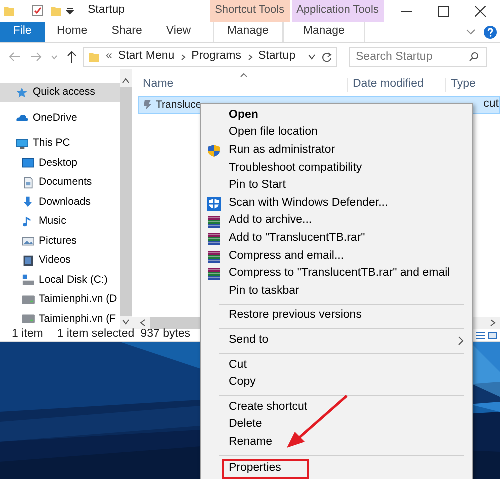 The height and width of the screenshot is (479, 500). I want to click on tab-group-header: Shortcut Tools, so click(250, 11).